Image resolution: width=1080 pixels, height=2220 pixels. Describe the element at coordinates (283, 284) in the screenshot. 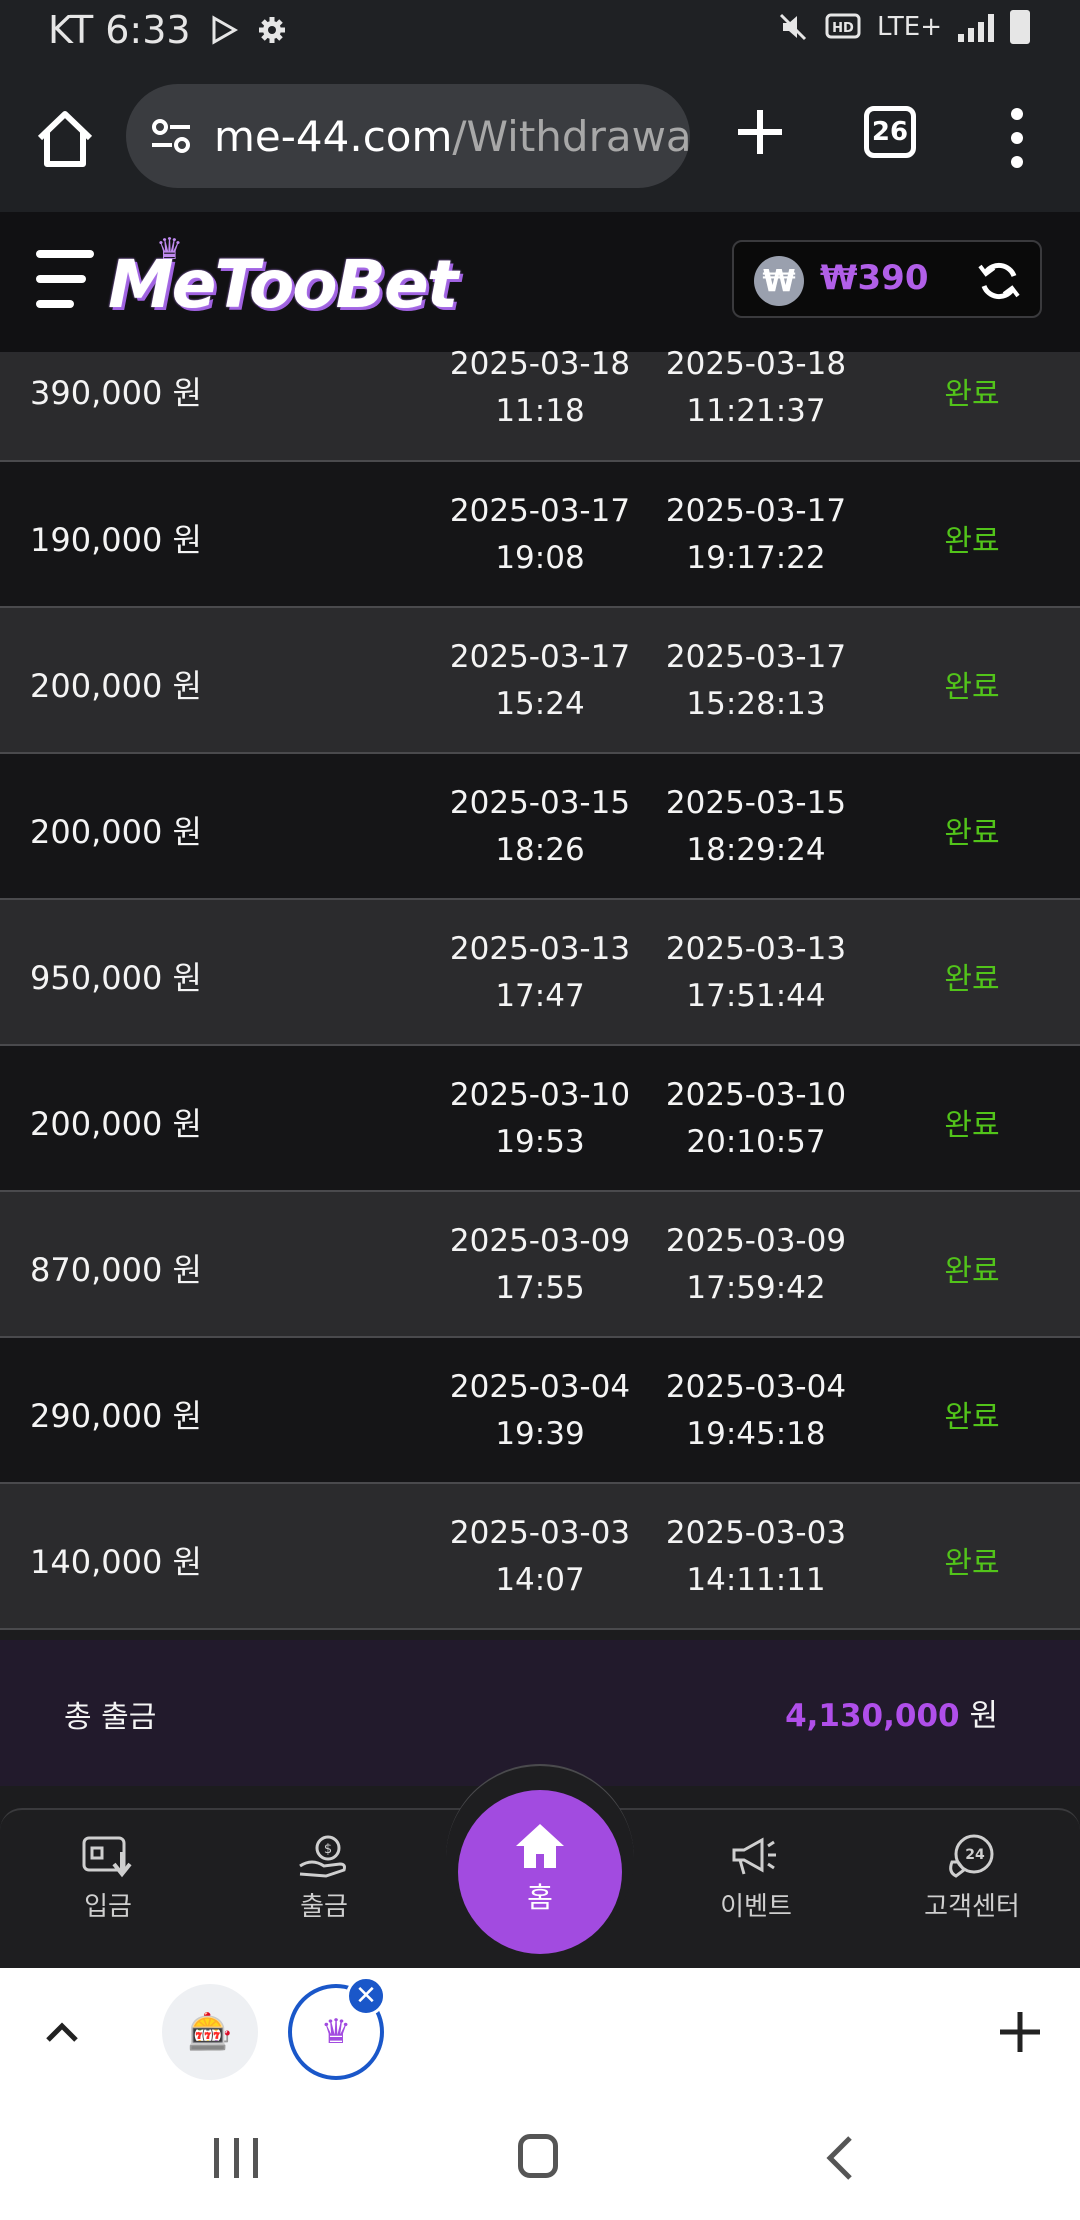

I see `site-logo: MeTooBet` at that location.